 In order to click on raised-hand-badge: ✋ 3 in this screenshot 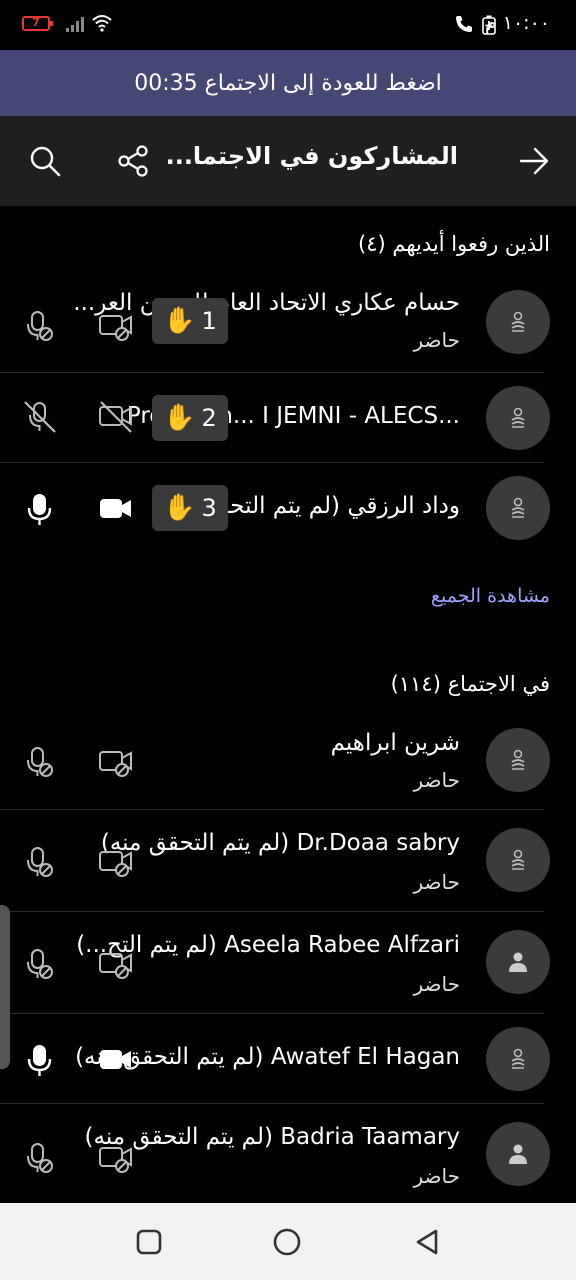, I will do `click(190, 508)`.